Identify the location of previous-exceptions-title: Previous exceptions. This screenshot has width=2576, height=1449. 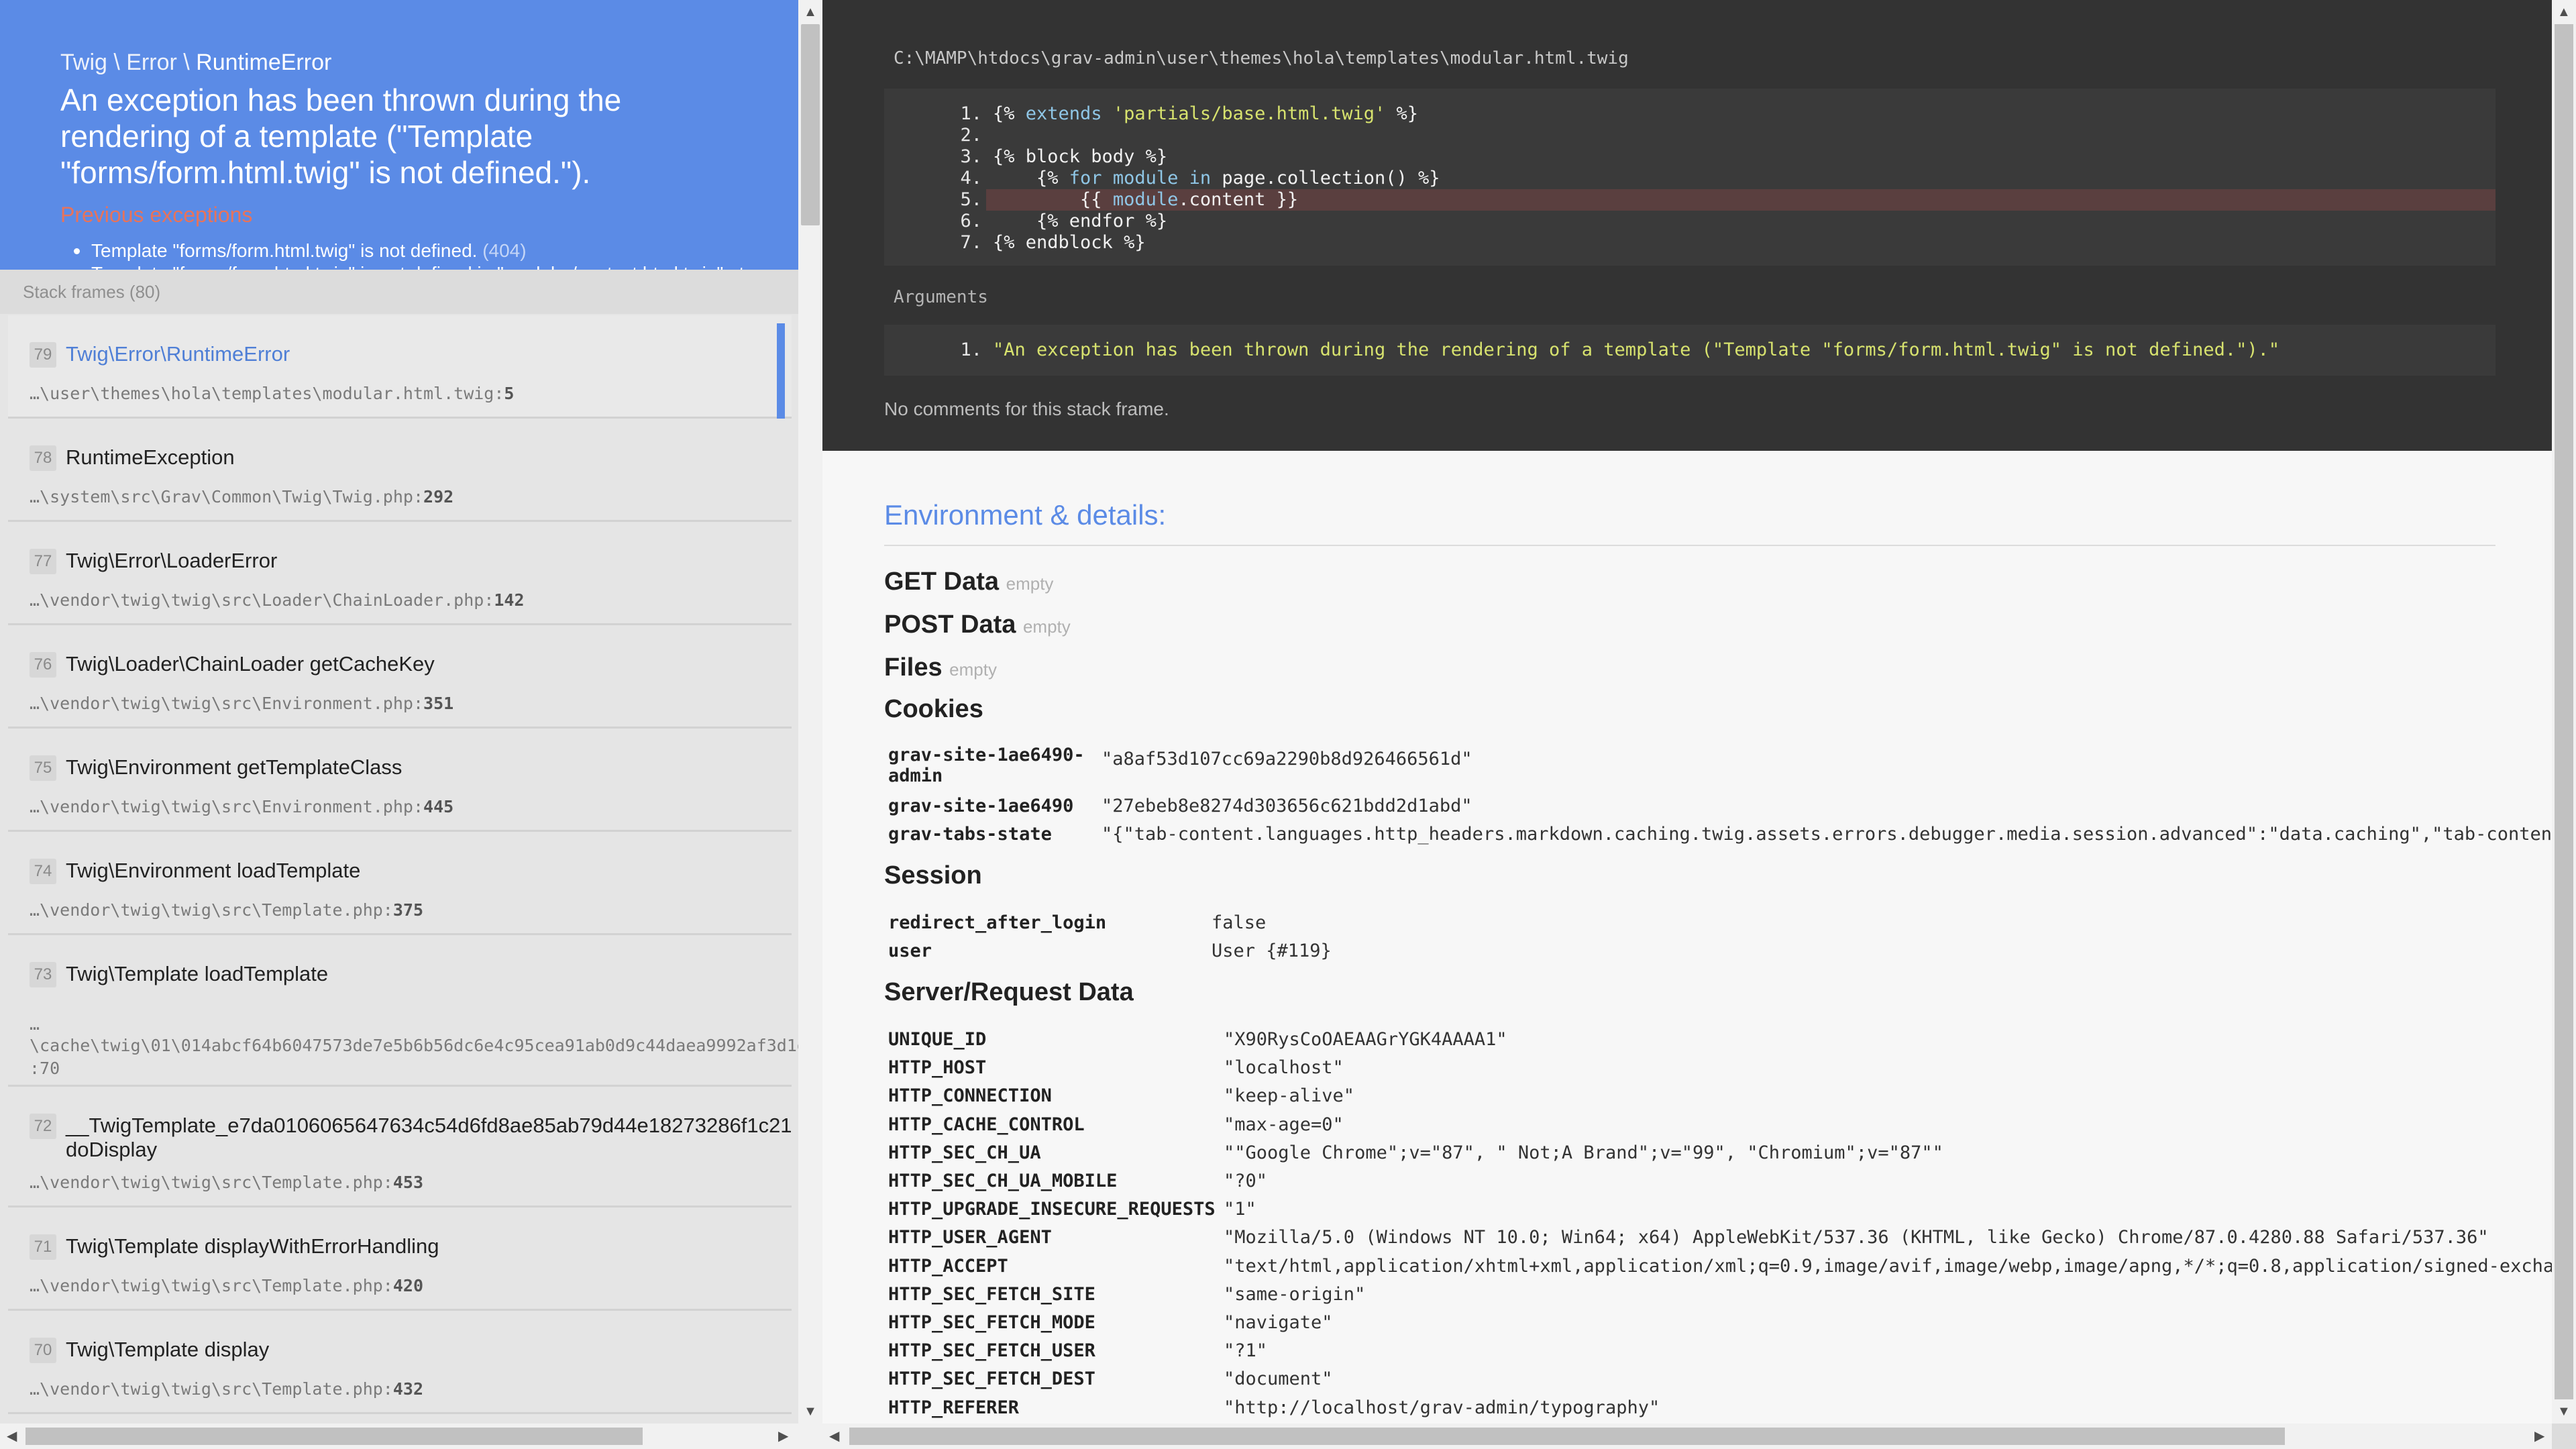
(156, 215).